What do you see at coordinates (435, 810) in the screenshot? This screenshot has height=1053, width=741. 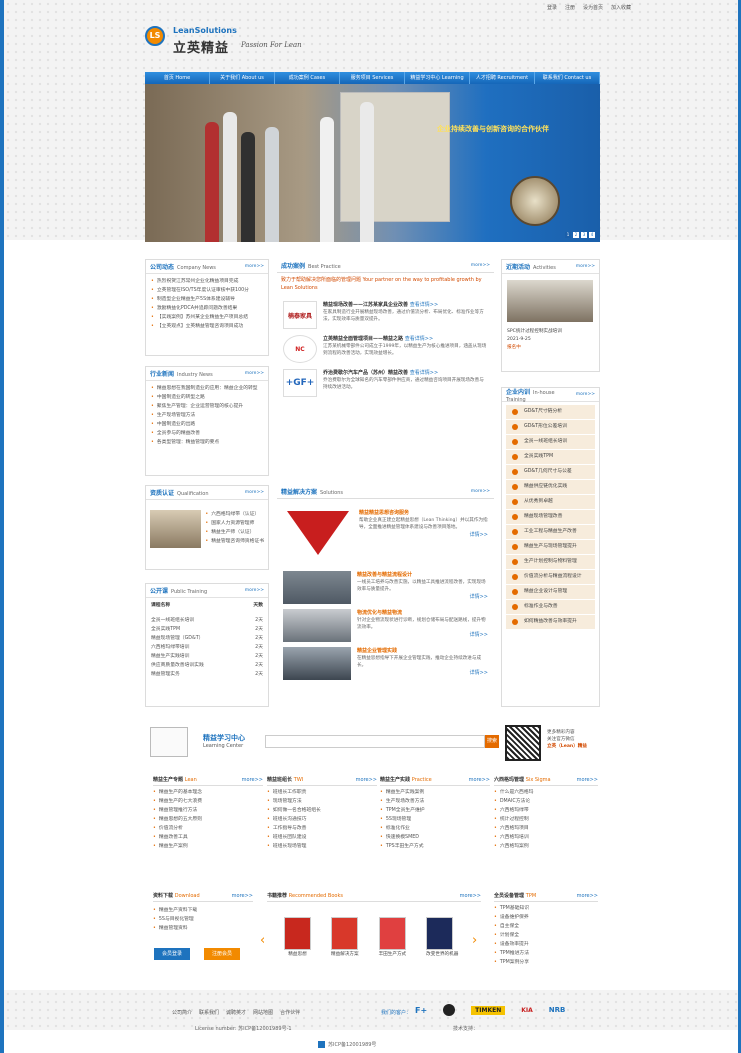 I see `list-item: TPM全员生产维护` at bounding box center [435, 810].